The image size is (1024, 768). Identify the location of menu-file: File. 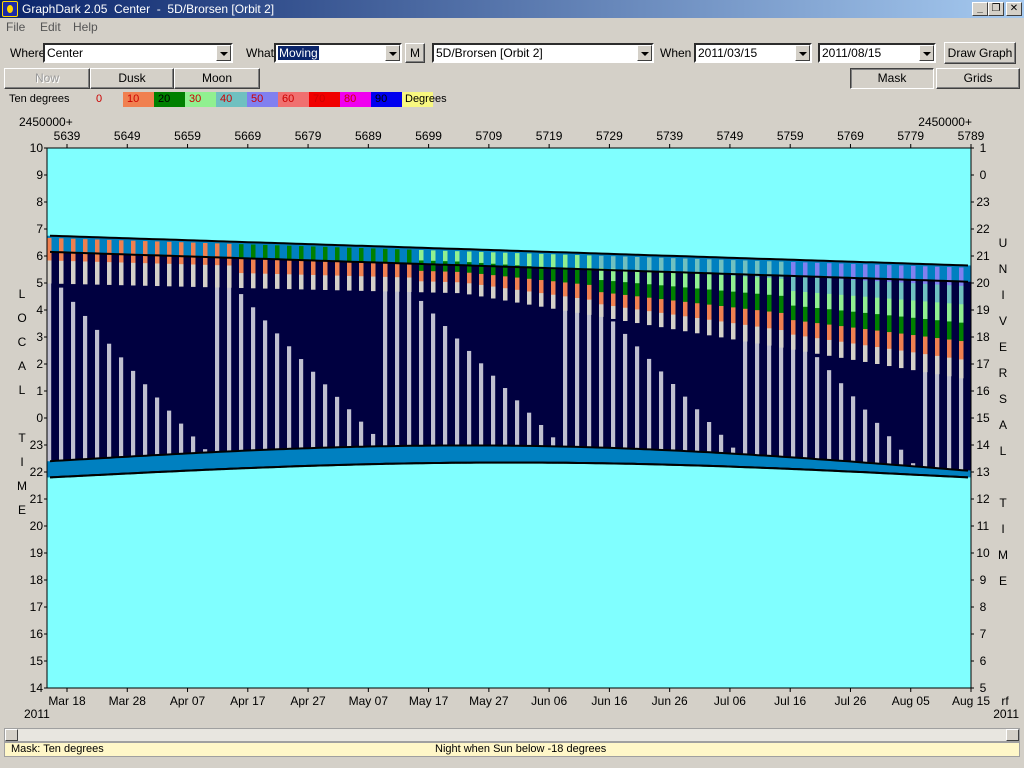
(15, 27).